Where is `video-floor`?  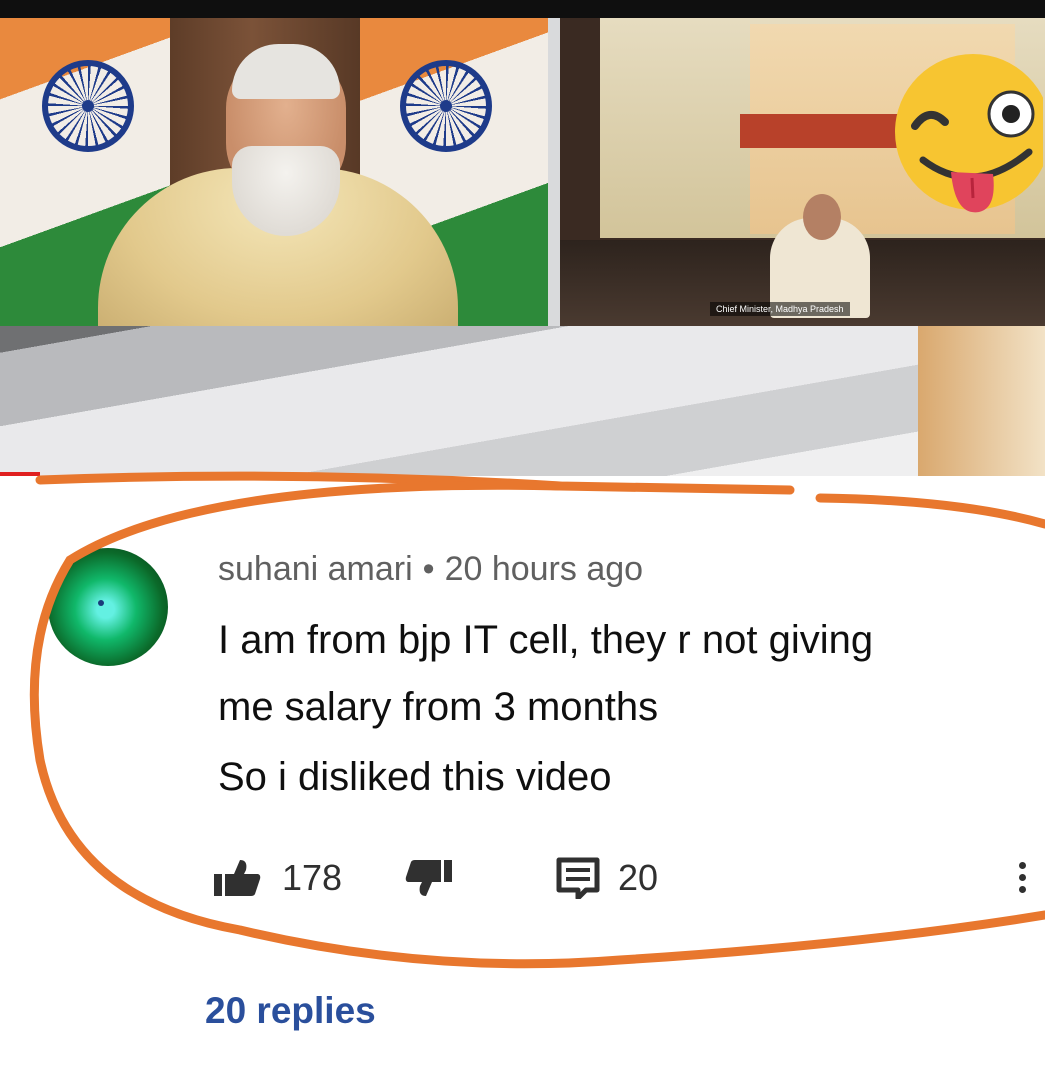 video-floor is located at coordinates (522, 401).